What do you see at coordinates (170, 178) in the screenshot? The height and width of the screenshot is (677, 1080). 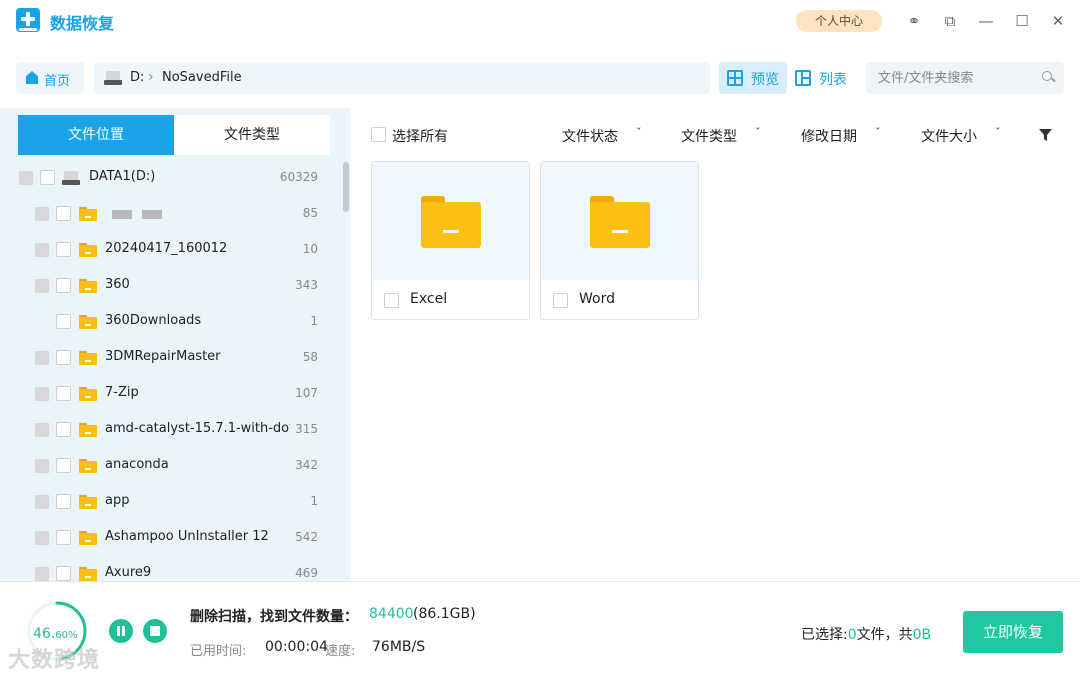 I see `tree-root-row: DATA1(D:) 60329` at bounding box center [170, 178].